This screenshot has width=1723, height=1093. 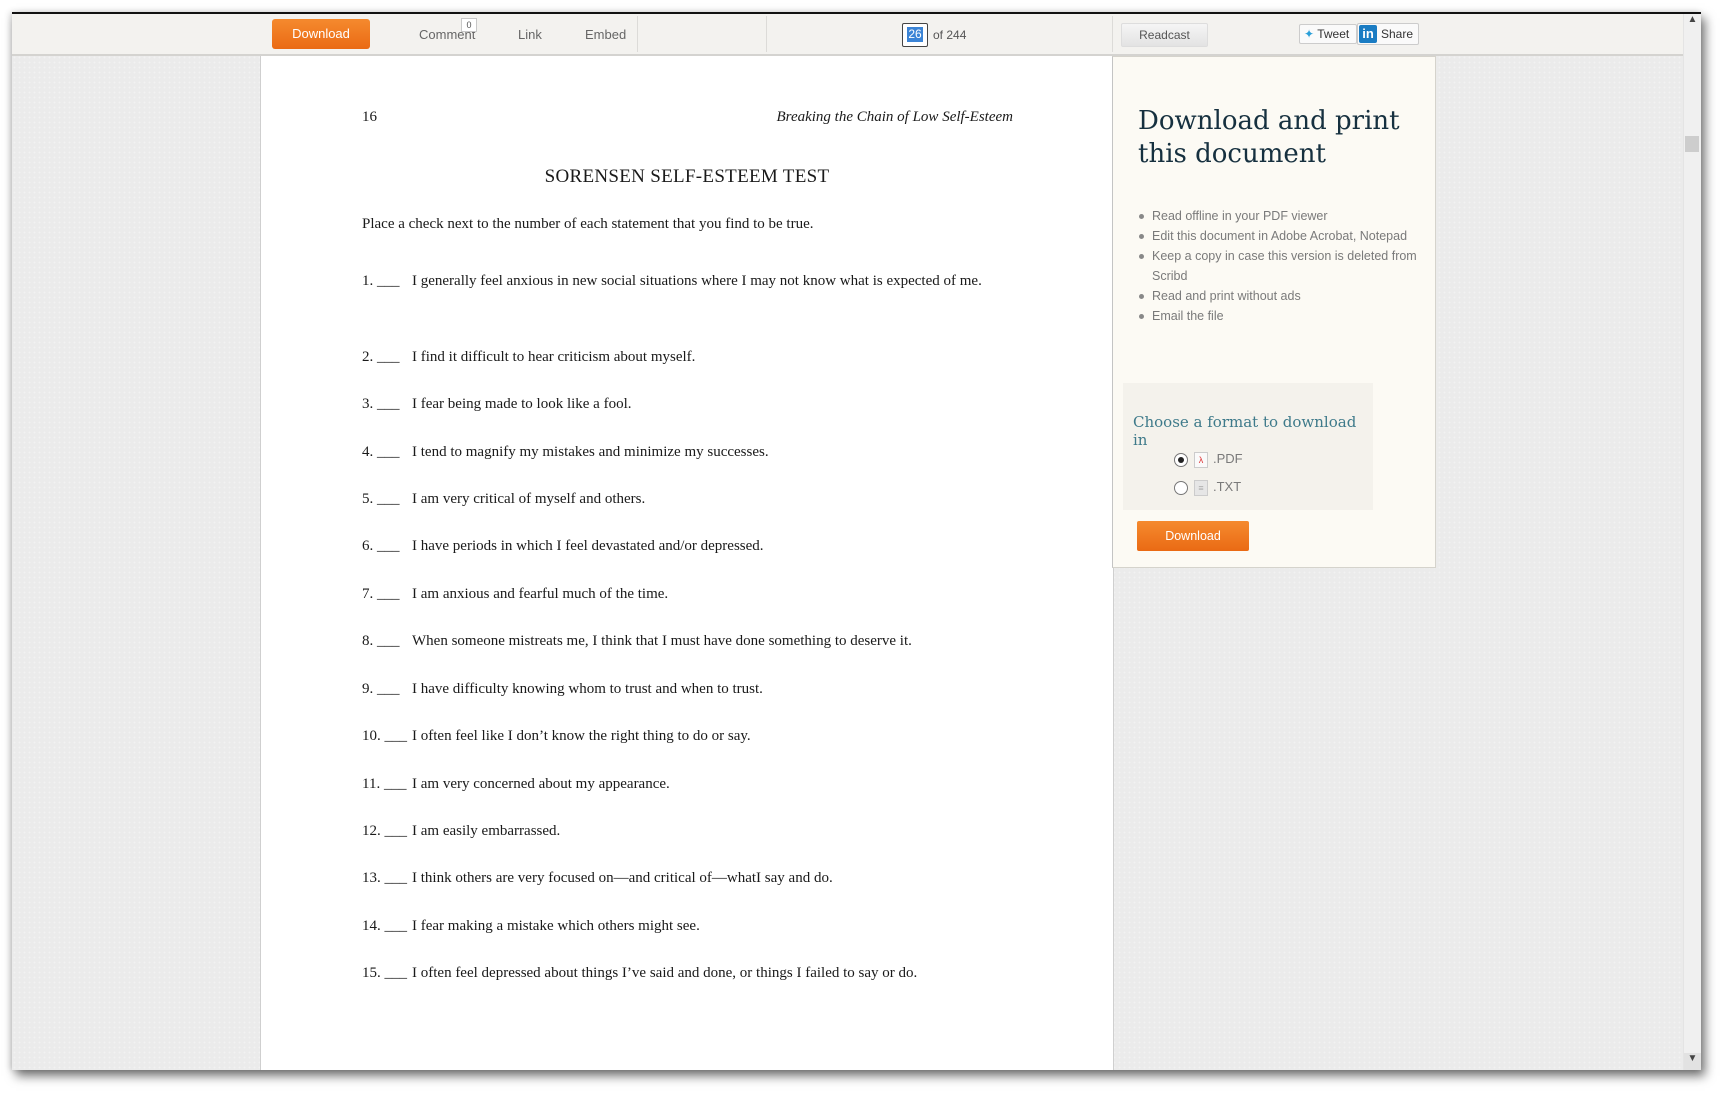 I want to click on tweet-label: Tweet, so click(x=1333, y=34).